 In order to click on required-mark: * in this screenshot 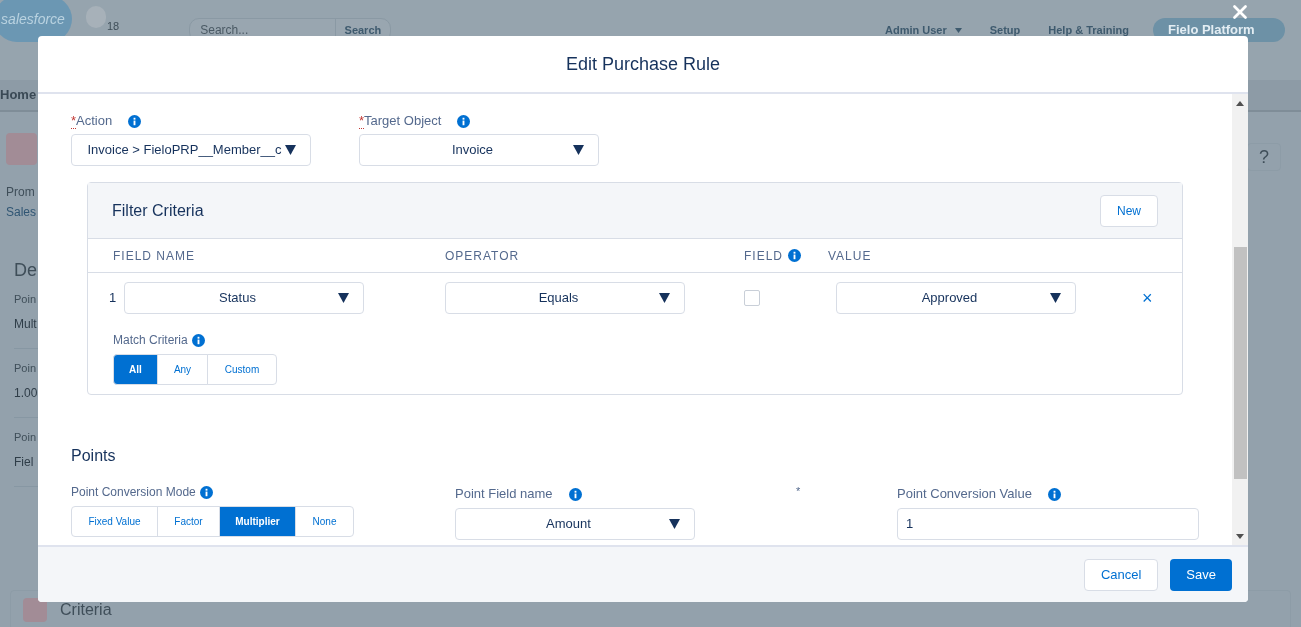, I will do `click(799, 491)`.